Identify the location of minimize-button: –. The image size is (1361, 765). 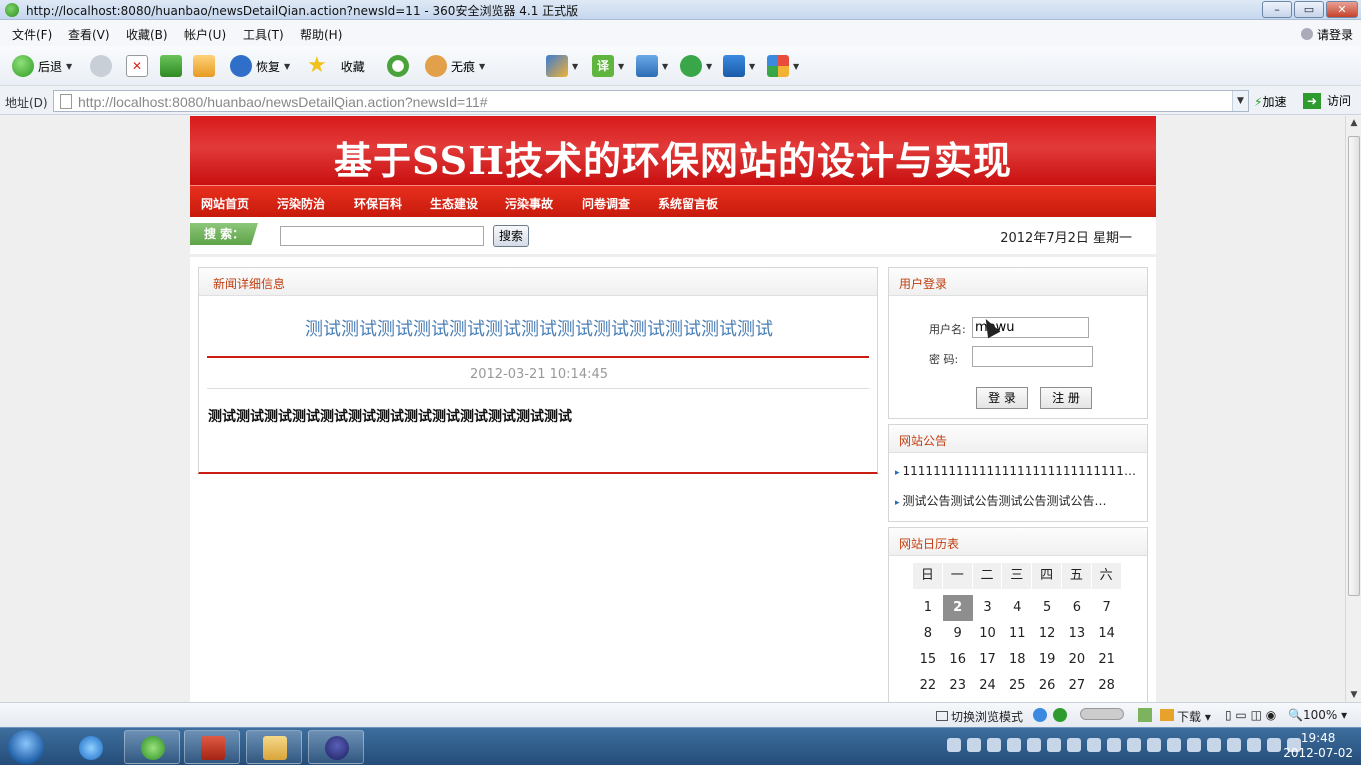
(1277, 9).